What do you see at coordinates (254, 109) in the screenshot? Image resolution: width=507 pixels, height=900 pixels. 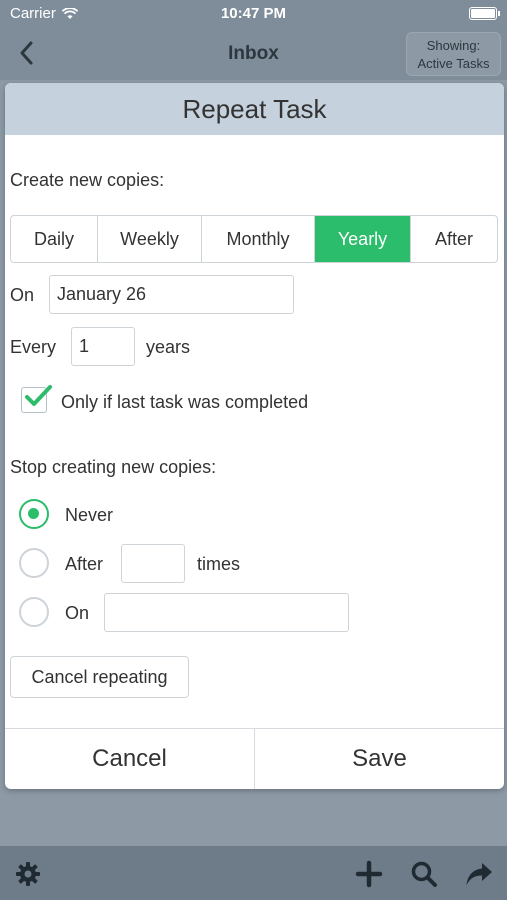 I see `dialog-title: Repeat Task` at bounding box center [254, 109].